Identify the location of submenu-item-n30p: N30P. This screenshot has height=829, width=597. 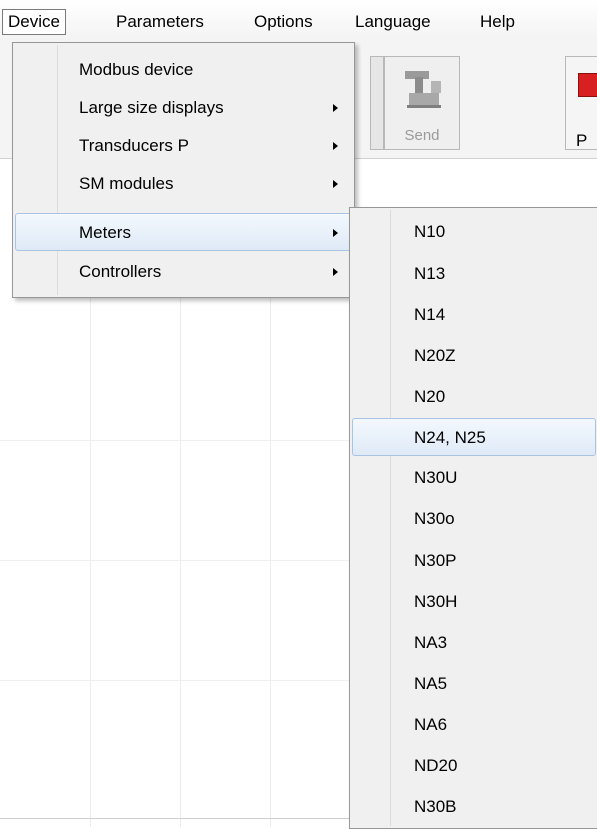
(474, 561).